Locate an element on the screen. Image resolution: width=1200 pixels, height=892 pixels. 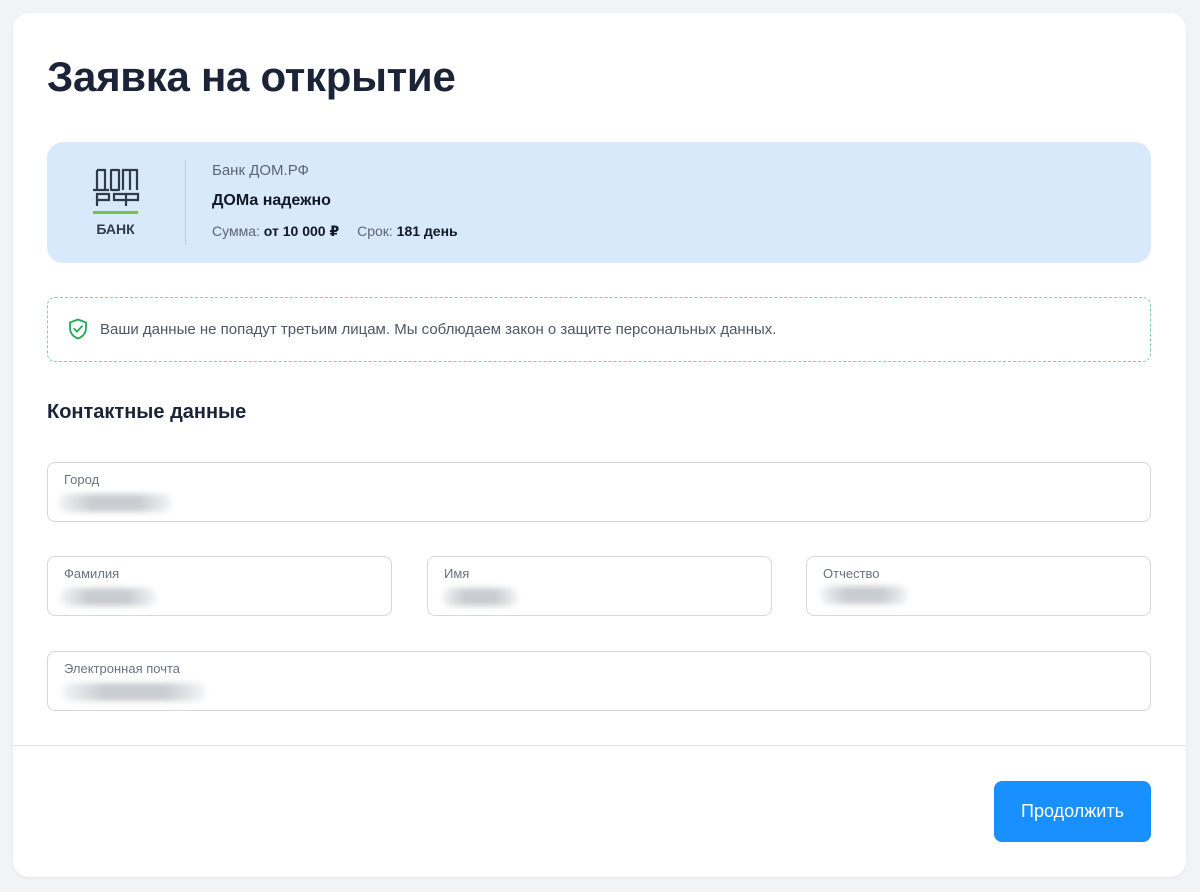
footer-divider is located at coordinates (599, 745).